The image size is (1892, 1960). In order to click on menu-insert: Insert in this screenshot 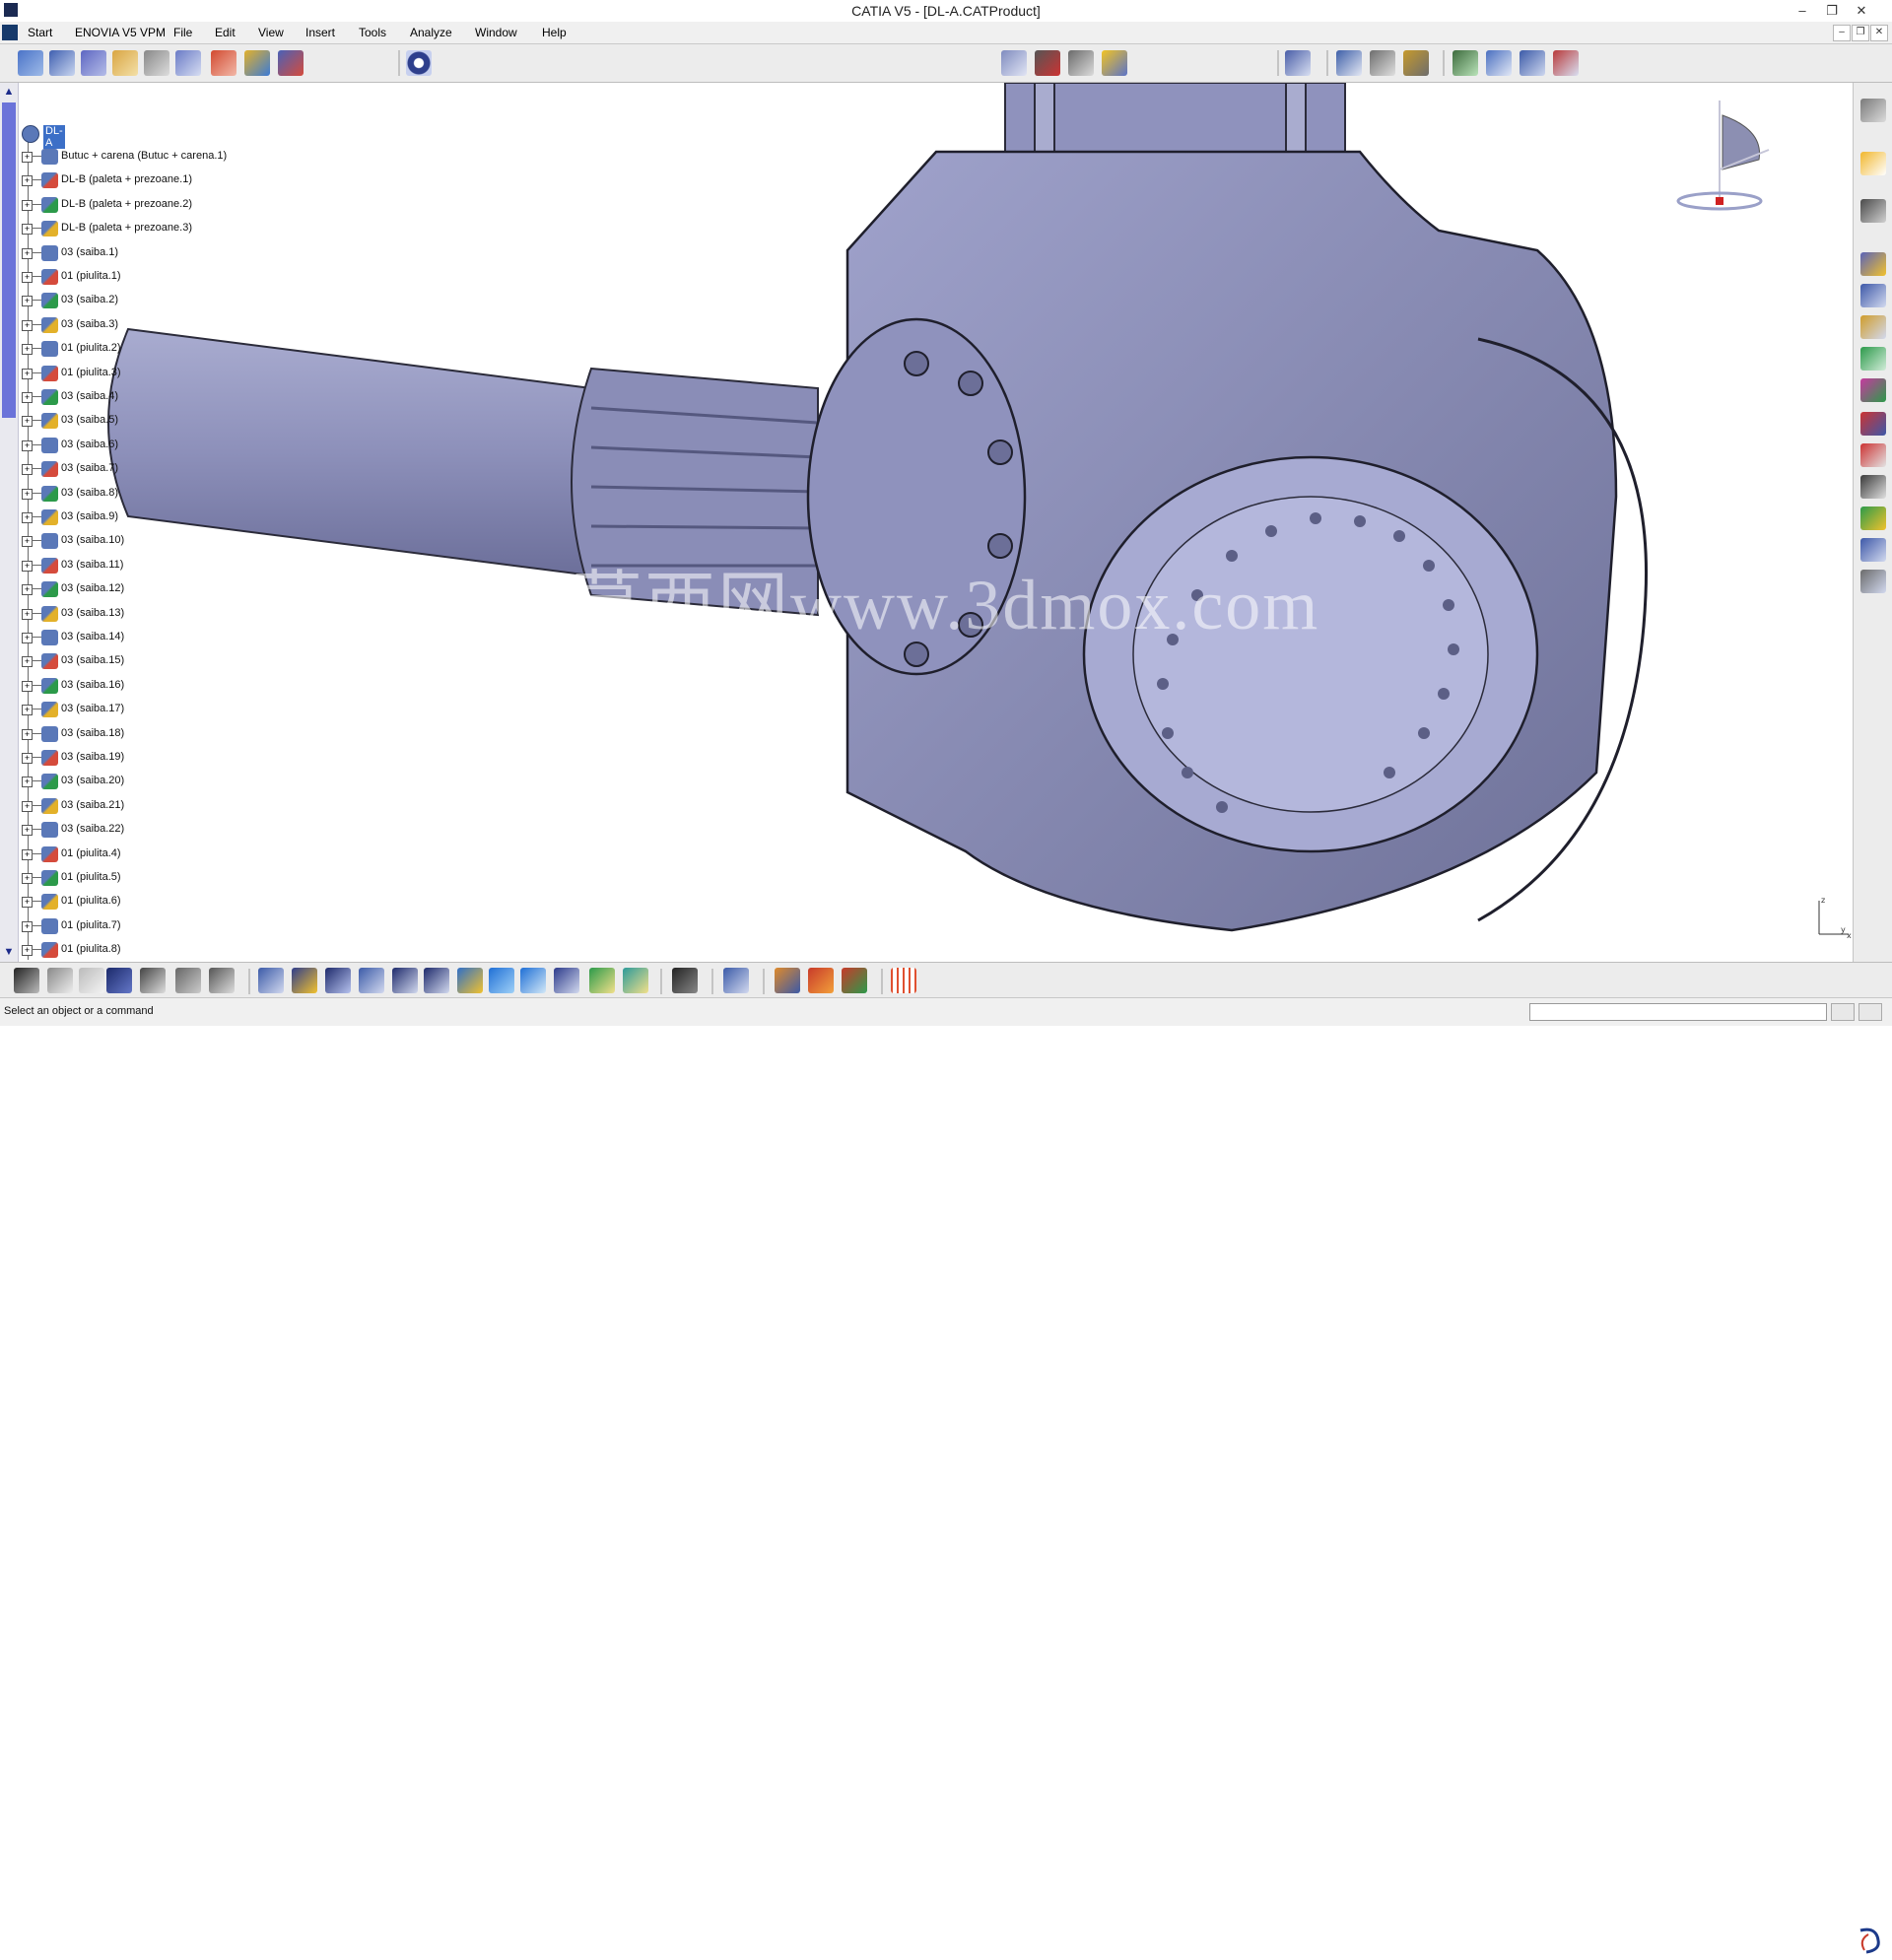, I will do `click(320, 32)`.